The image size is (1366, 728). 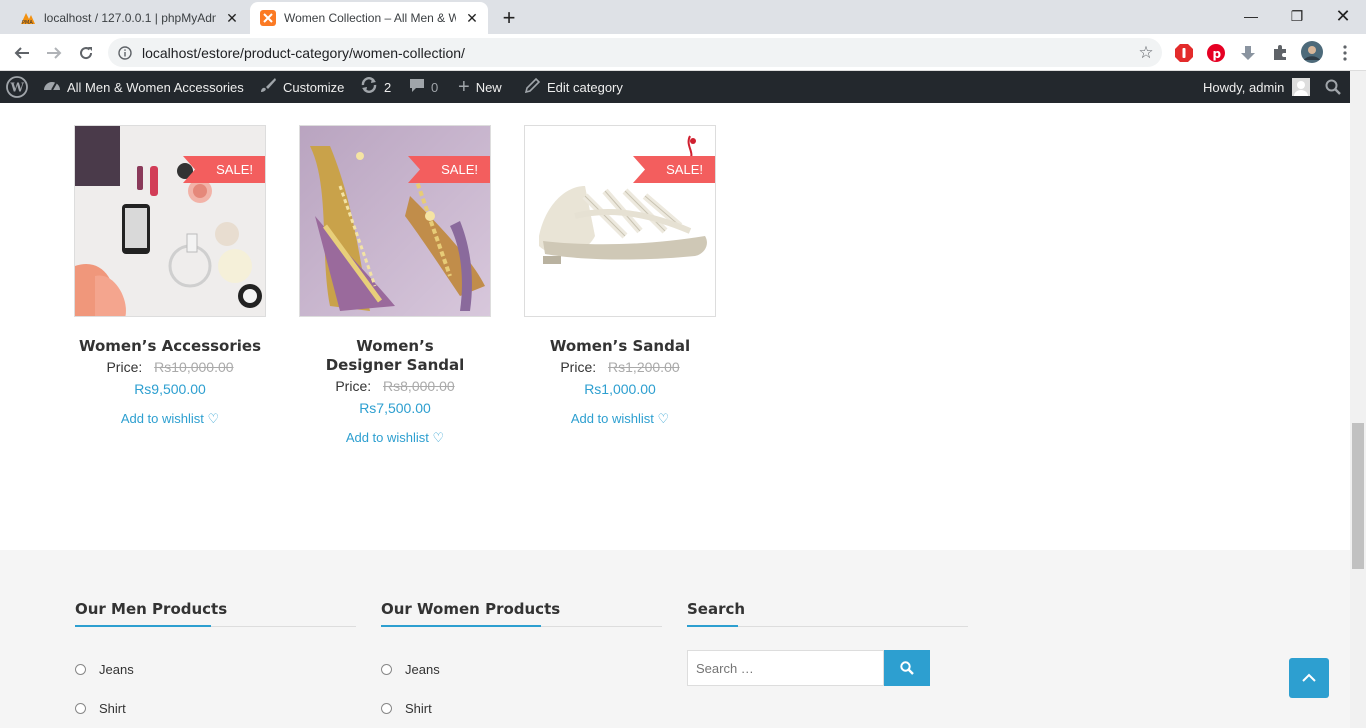 What do you see at coordinates (395, 356) in the screenshot?
I see `product-name: Women’s Designer Sandal` at bounding box center [395, 356].